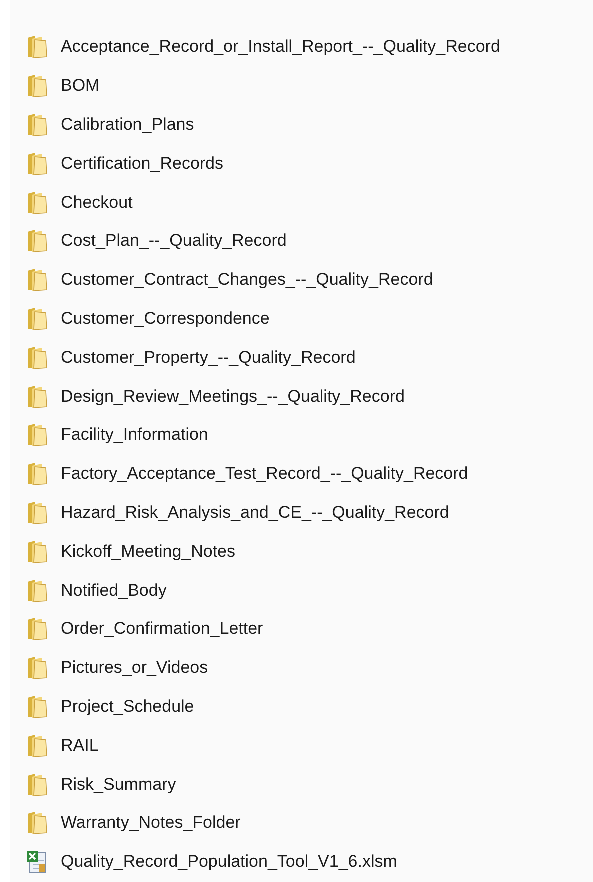  What do you see at coordinates (264, 474) in the screenshot?
I see `file-name: Factory_Acceptance_Test_Record_--_Quality_Record` at bounding box center [264, 474].